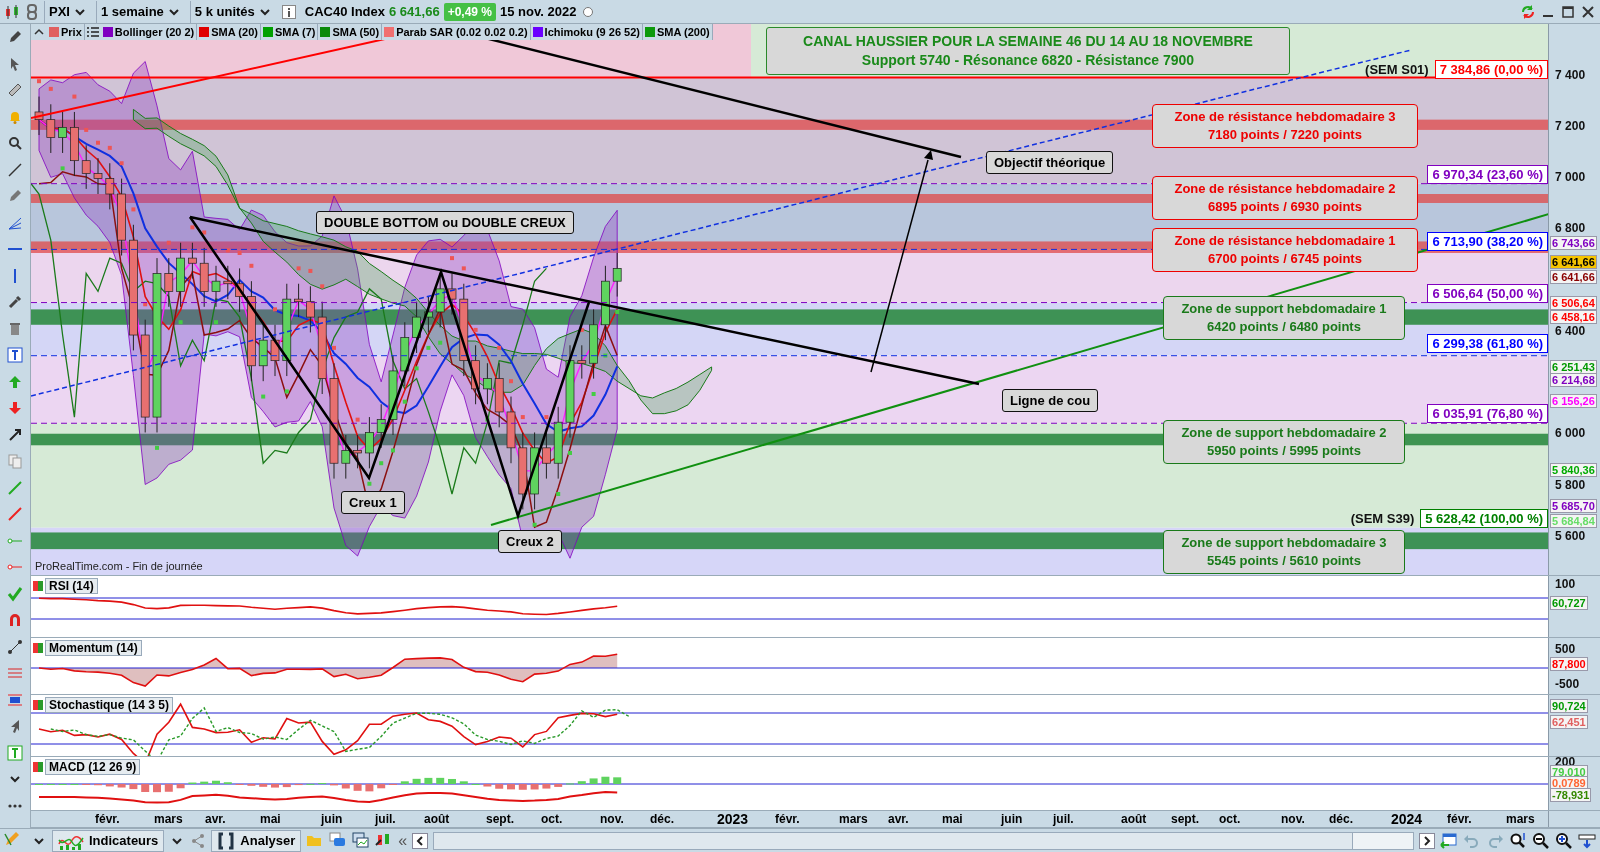  I want to click on price-badge: 6 156,26, so click(1573, 401).